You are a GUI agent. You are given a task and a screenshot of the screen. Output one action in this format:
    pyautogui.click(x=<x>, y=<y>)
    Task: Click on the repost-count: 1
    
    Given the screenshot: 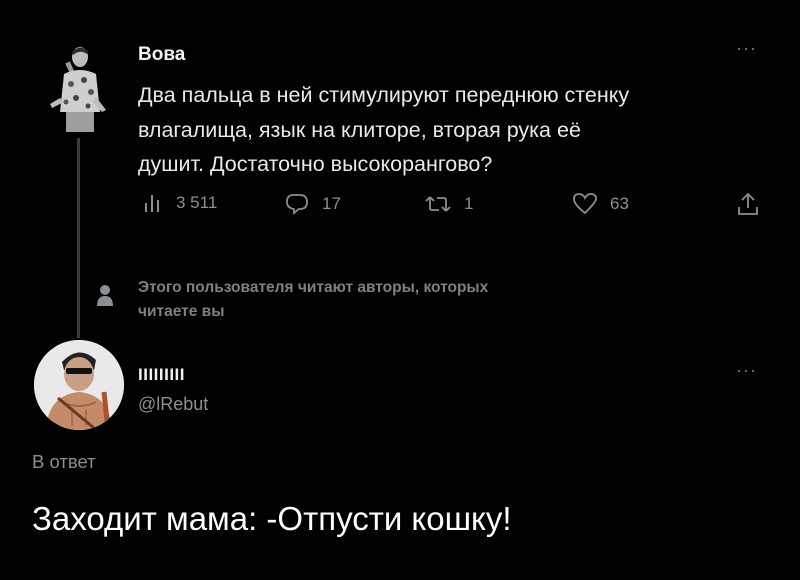 What is the action you would take?
    pyautogui.click(x=469, y=203)
    